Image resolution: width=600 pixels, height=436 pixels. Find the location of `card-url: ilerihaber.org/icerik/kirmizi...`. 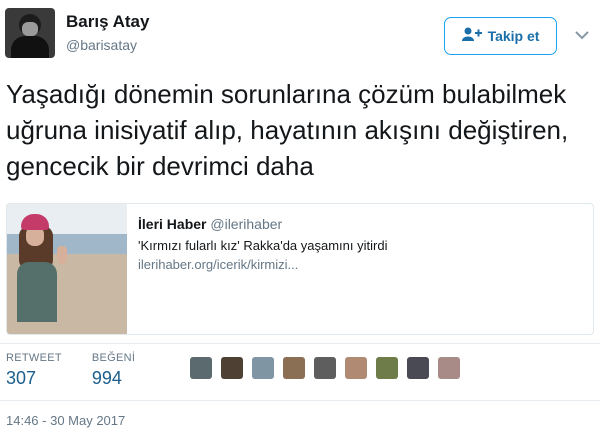

card-url: ilerihaber.org/icerik/kirmizi... is located at coordinates (218, 264).